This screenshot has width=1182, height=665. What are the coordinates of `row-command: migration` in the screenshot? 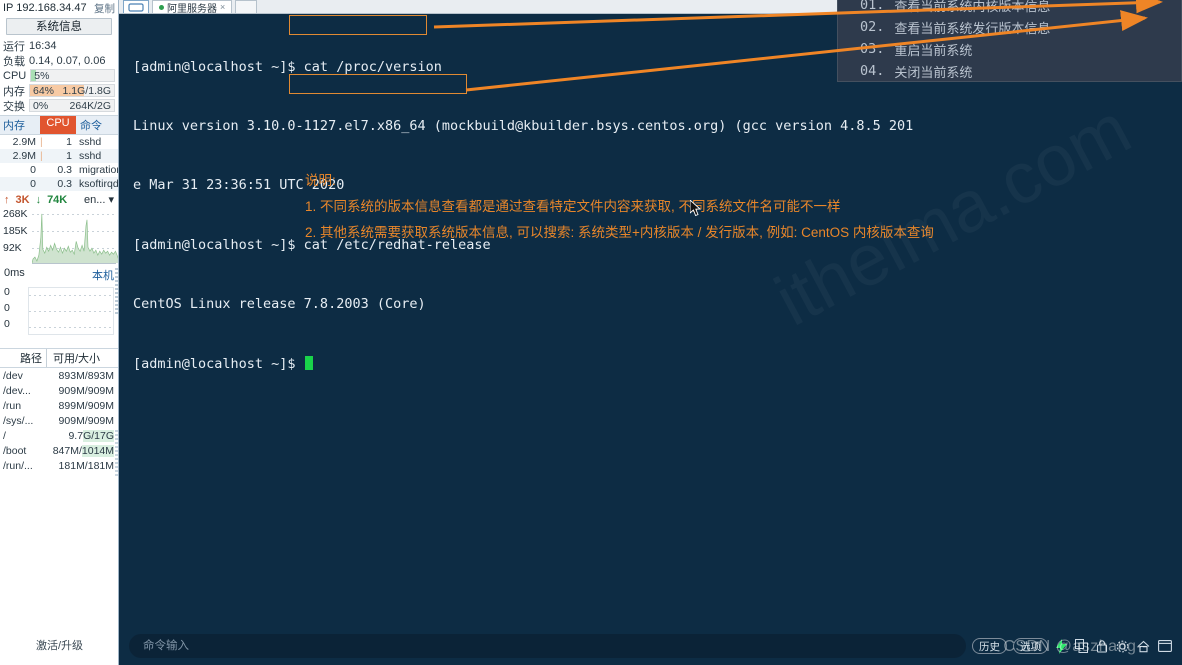 It's located at (99, 170).